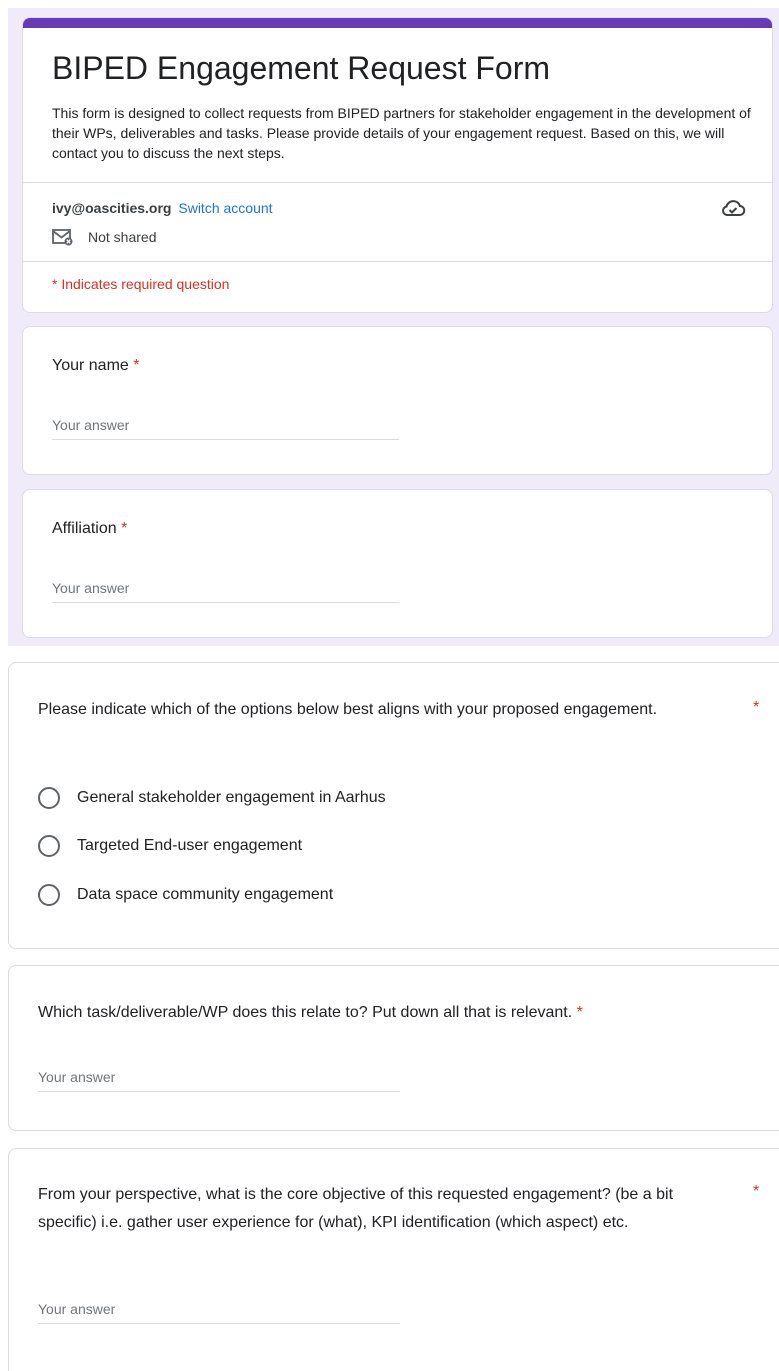 The height and width of the screenshot is (1371, 779). What do you see at coordinates (90, 528) in the screenshot?
I see `question-title-affiliation: Affiliation *` at bounding box center [90, 528].